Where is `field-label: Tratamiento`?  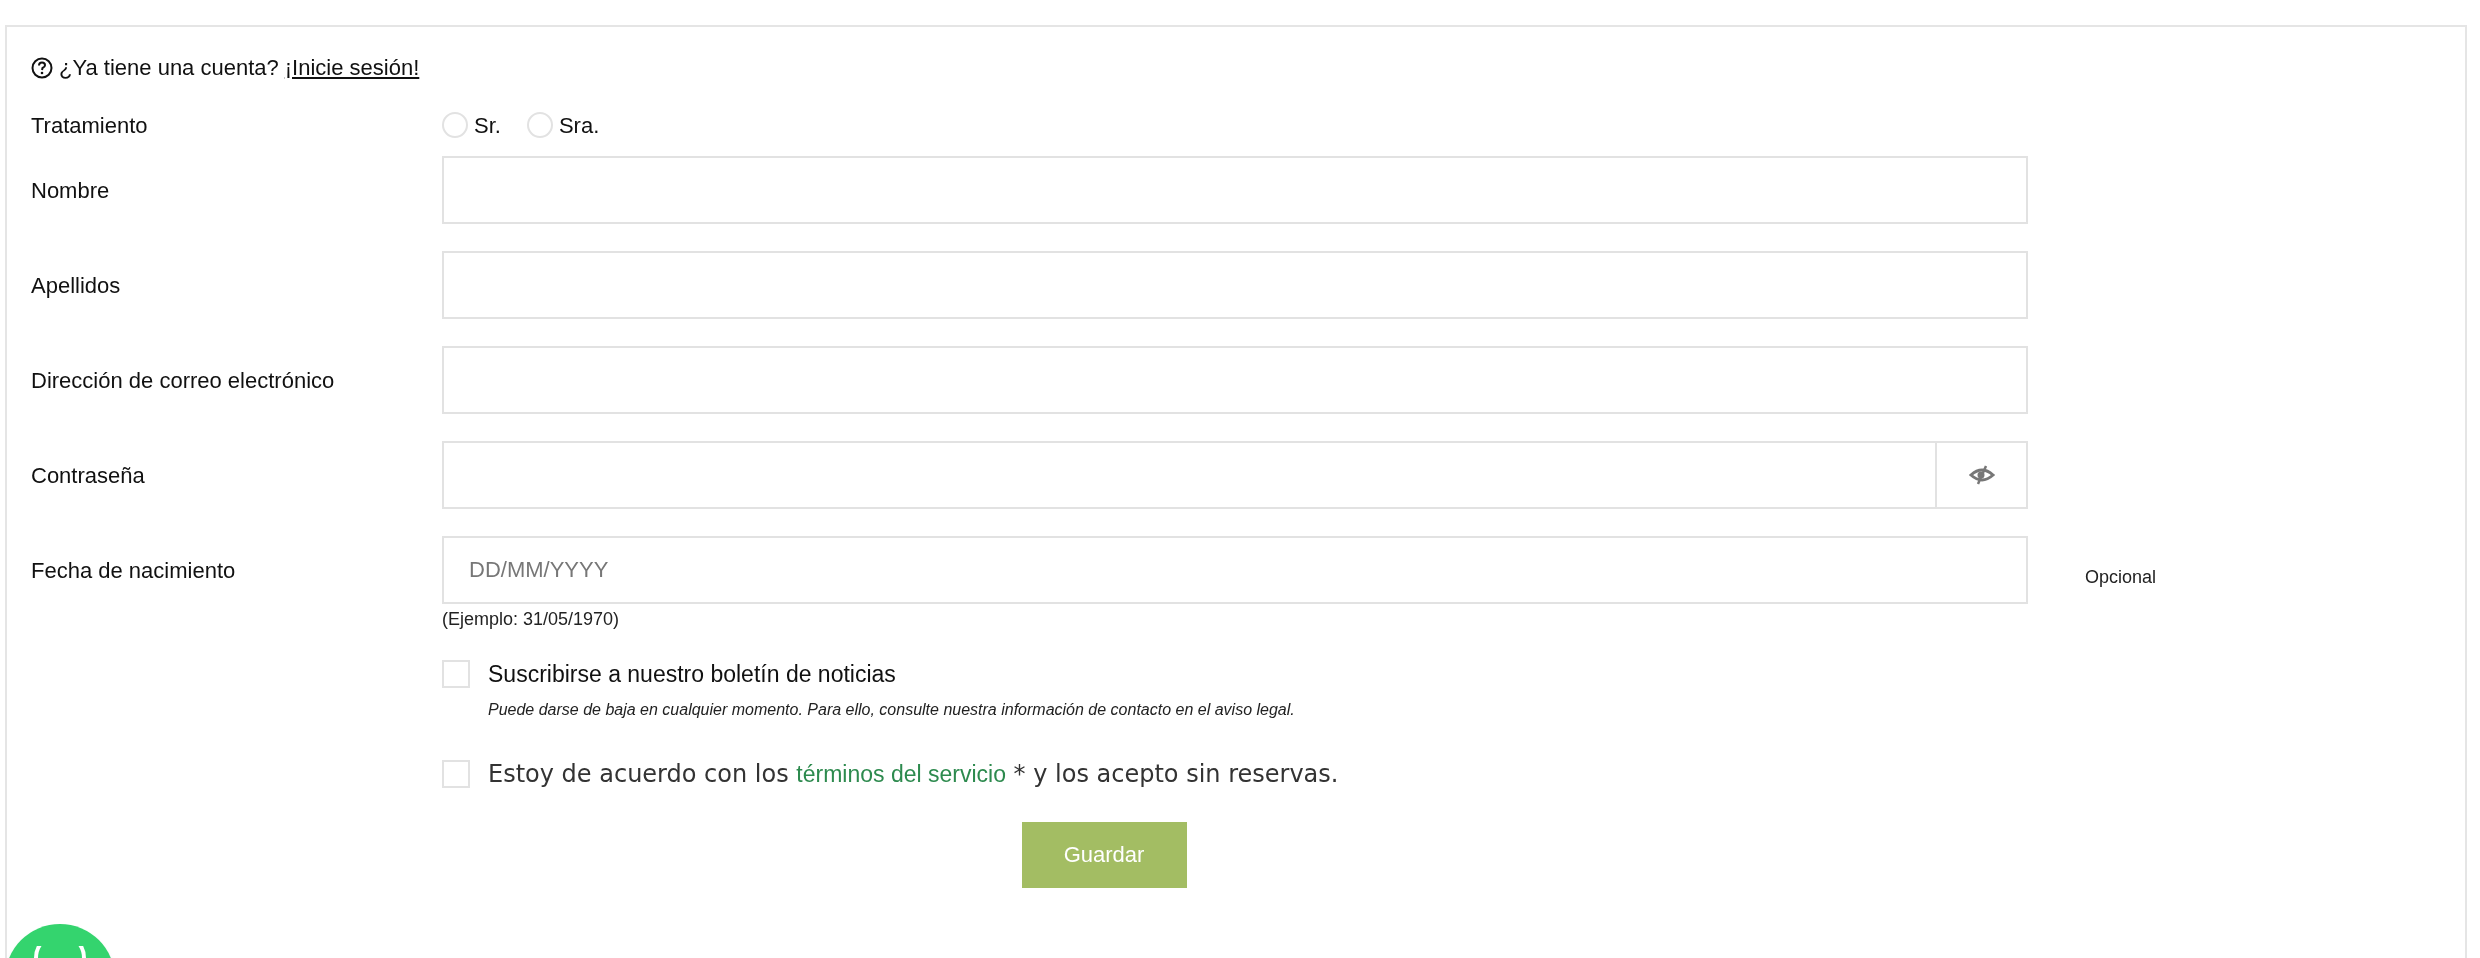 field-label: Tratamiento is located at coordinates (89, 125).